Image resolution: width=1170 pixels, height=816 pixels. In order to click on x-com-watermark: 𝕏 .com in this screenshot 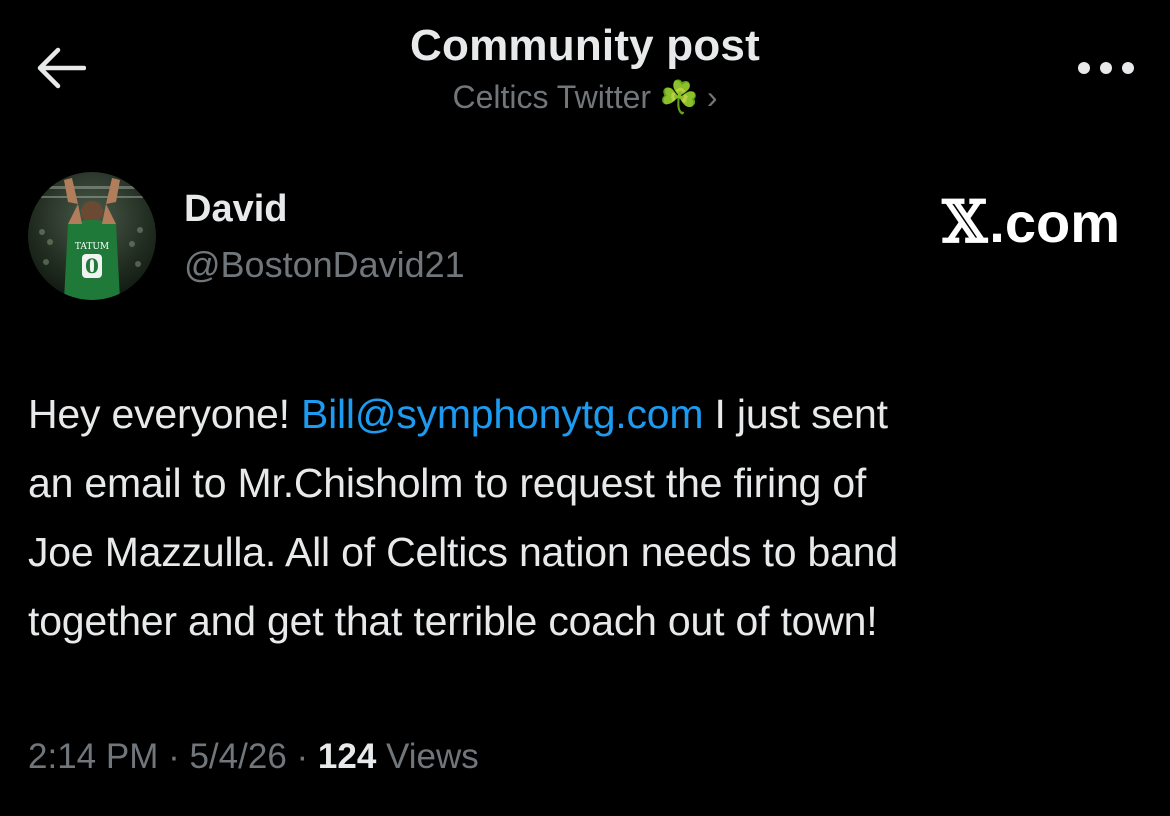, I will do `click(1031, 222)`.